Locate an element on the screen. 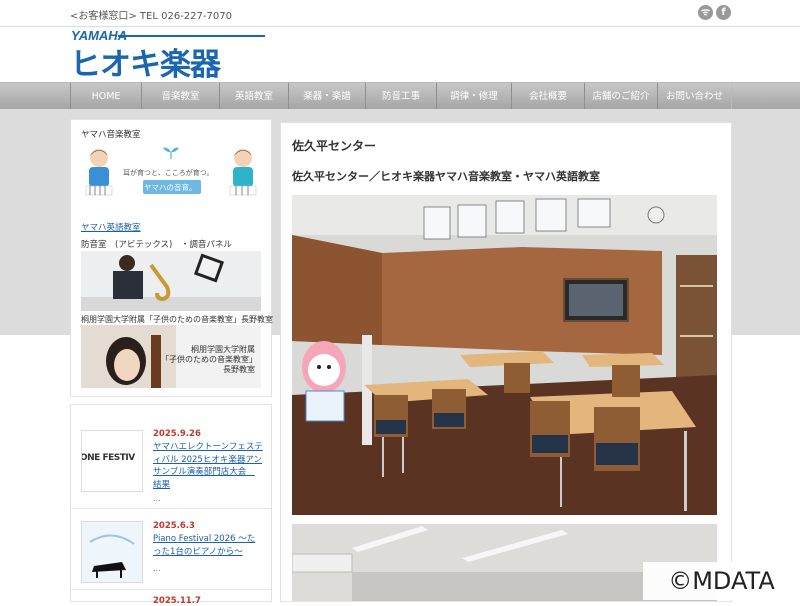 This screenshot has height=606, width=800. copyright-watermark: ©MDATA is located at coordinates (721, 581).